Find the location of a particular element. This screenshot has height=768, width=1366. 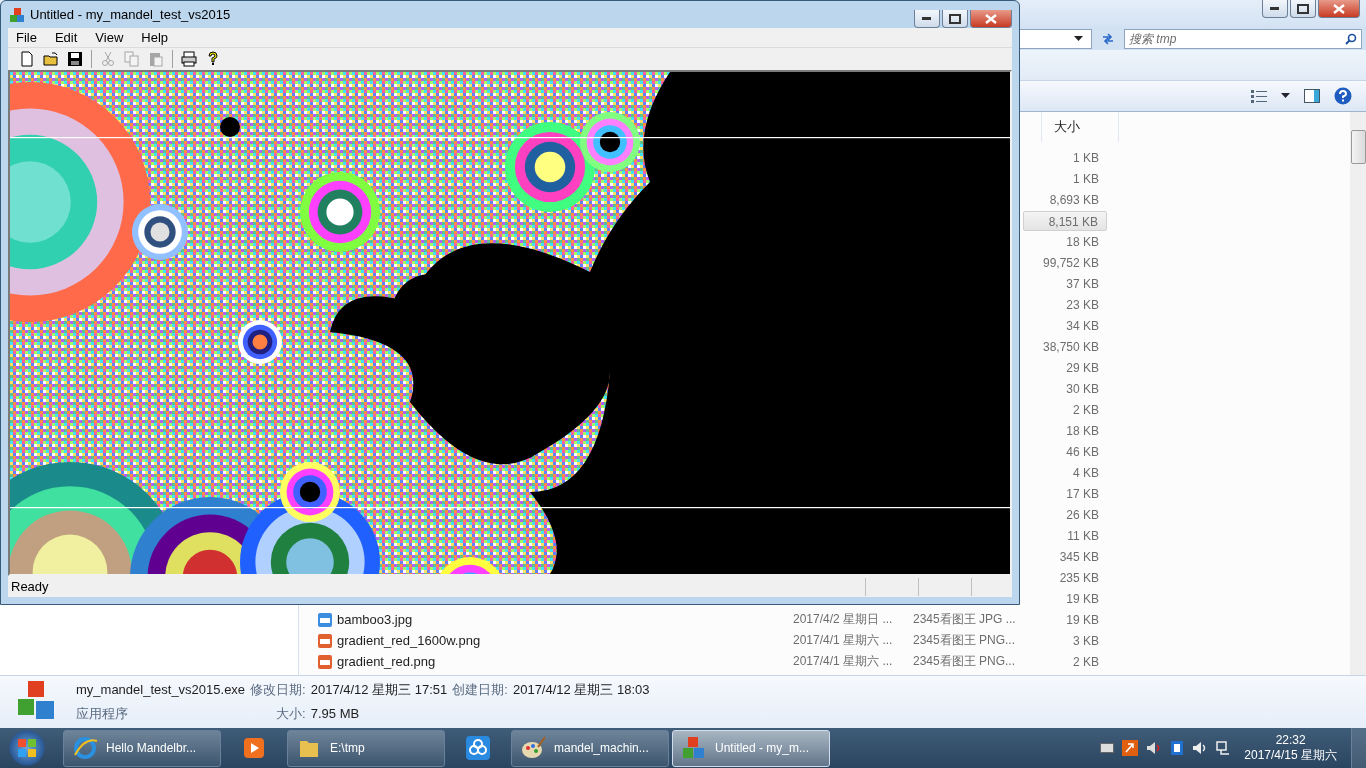

clock-date: 2017/4/15 星期六 is located at coordinates (1290, 755).